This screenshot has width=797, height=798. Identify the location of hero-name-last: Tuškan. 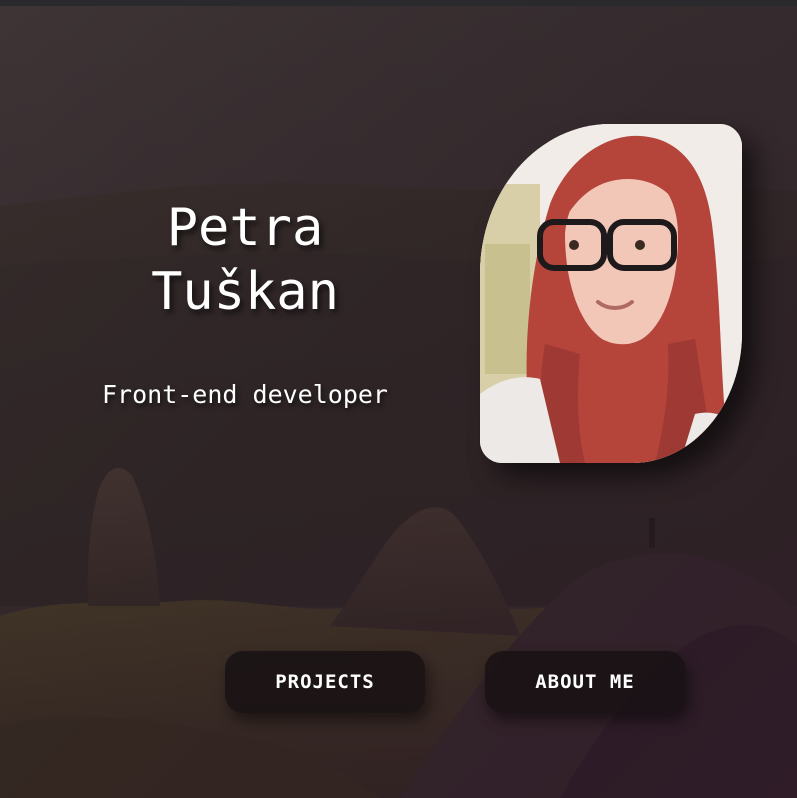
(245, 292).